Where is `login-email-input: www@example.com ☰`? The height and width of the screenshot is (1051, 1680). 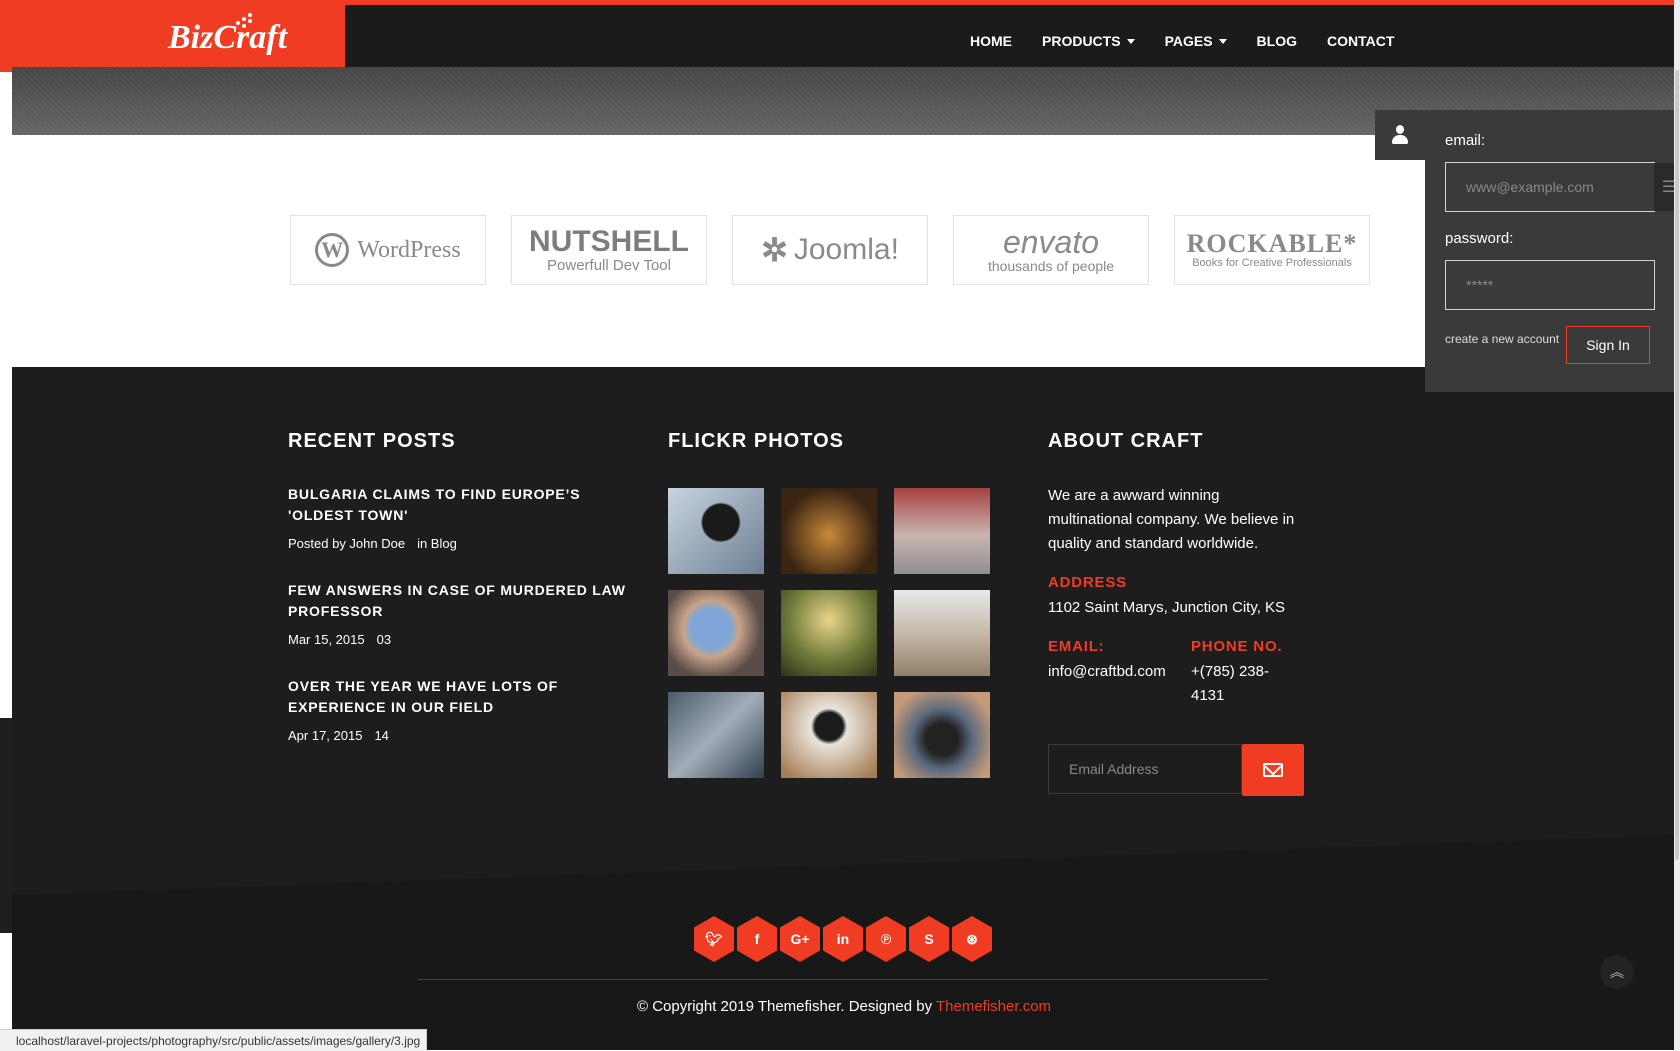
login-email-input: www@example.com ☰ is located at coordinates (1562, 187).